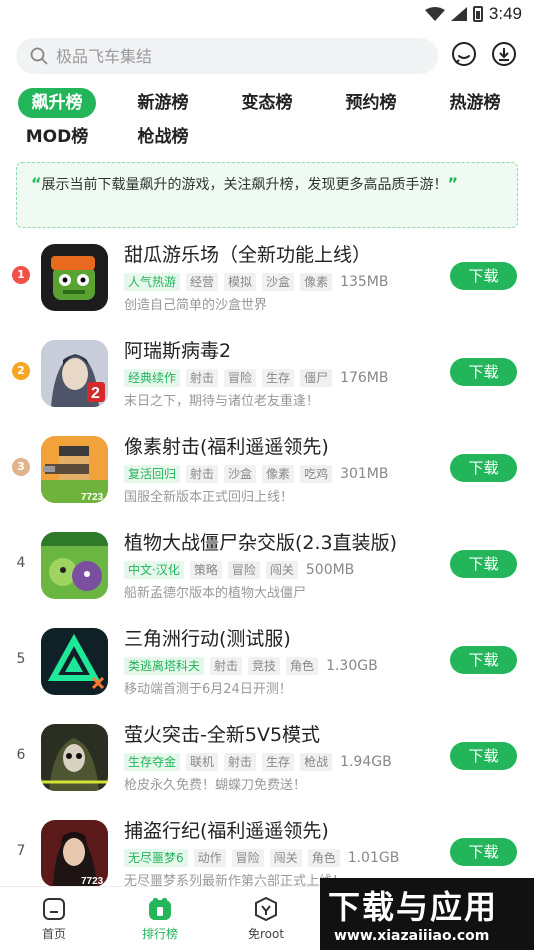 The image size is (534, 950). What do you see at coordinates (434, 14) in the screenshot?
I see `wifi-icon` at bounding box center [434, 14].